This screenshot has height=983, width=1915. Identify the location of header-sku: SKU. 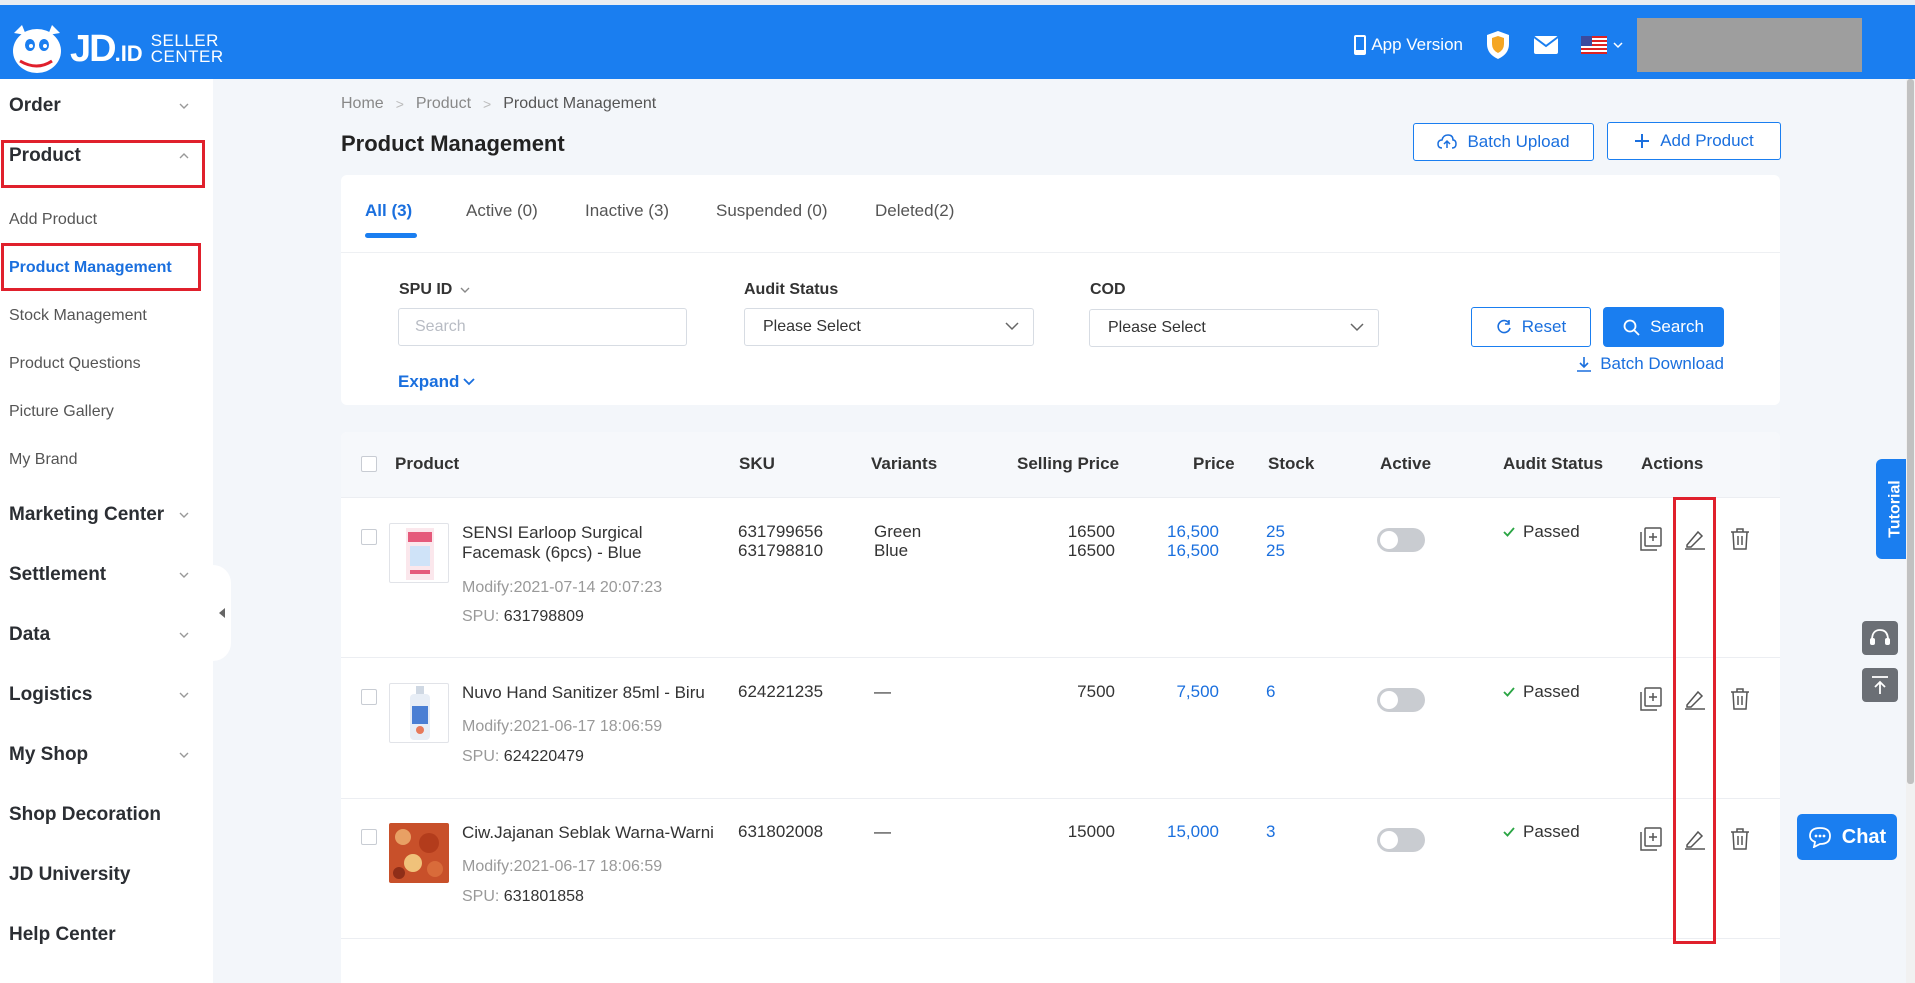
(757, 463).